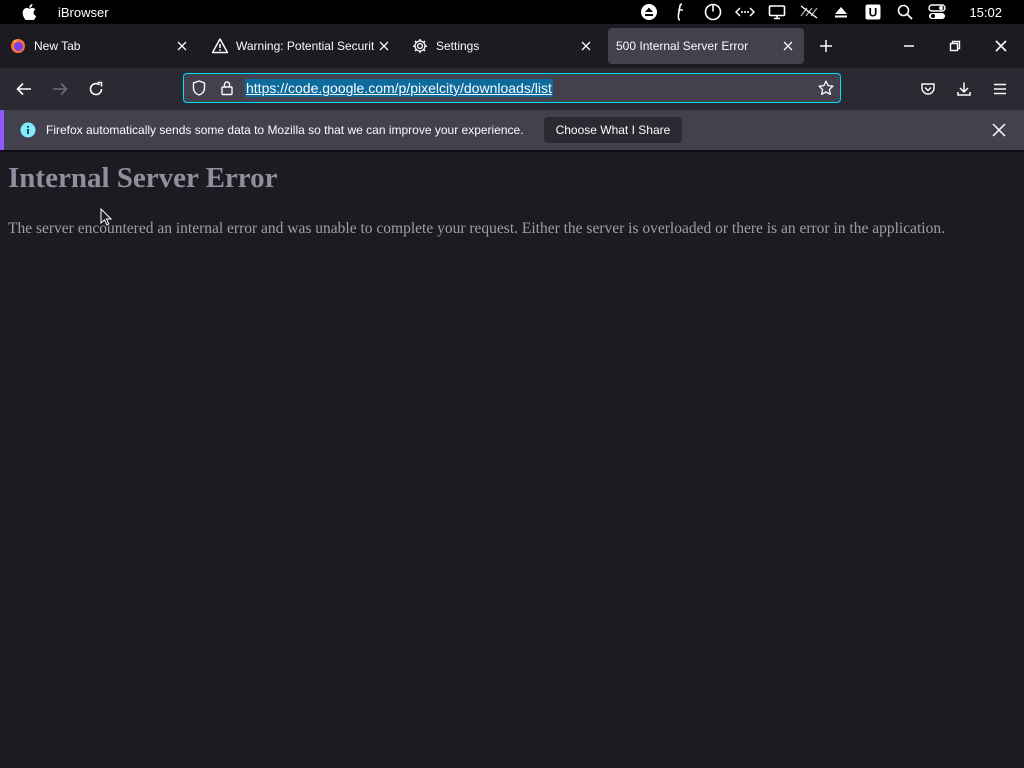 This screenshot has width=1024, height=768. Describe the element at coordinates (985, 12) in the screenshot. I see `clock: 15:02` at that location.